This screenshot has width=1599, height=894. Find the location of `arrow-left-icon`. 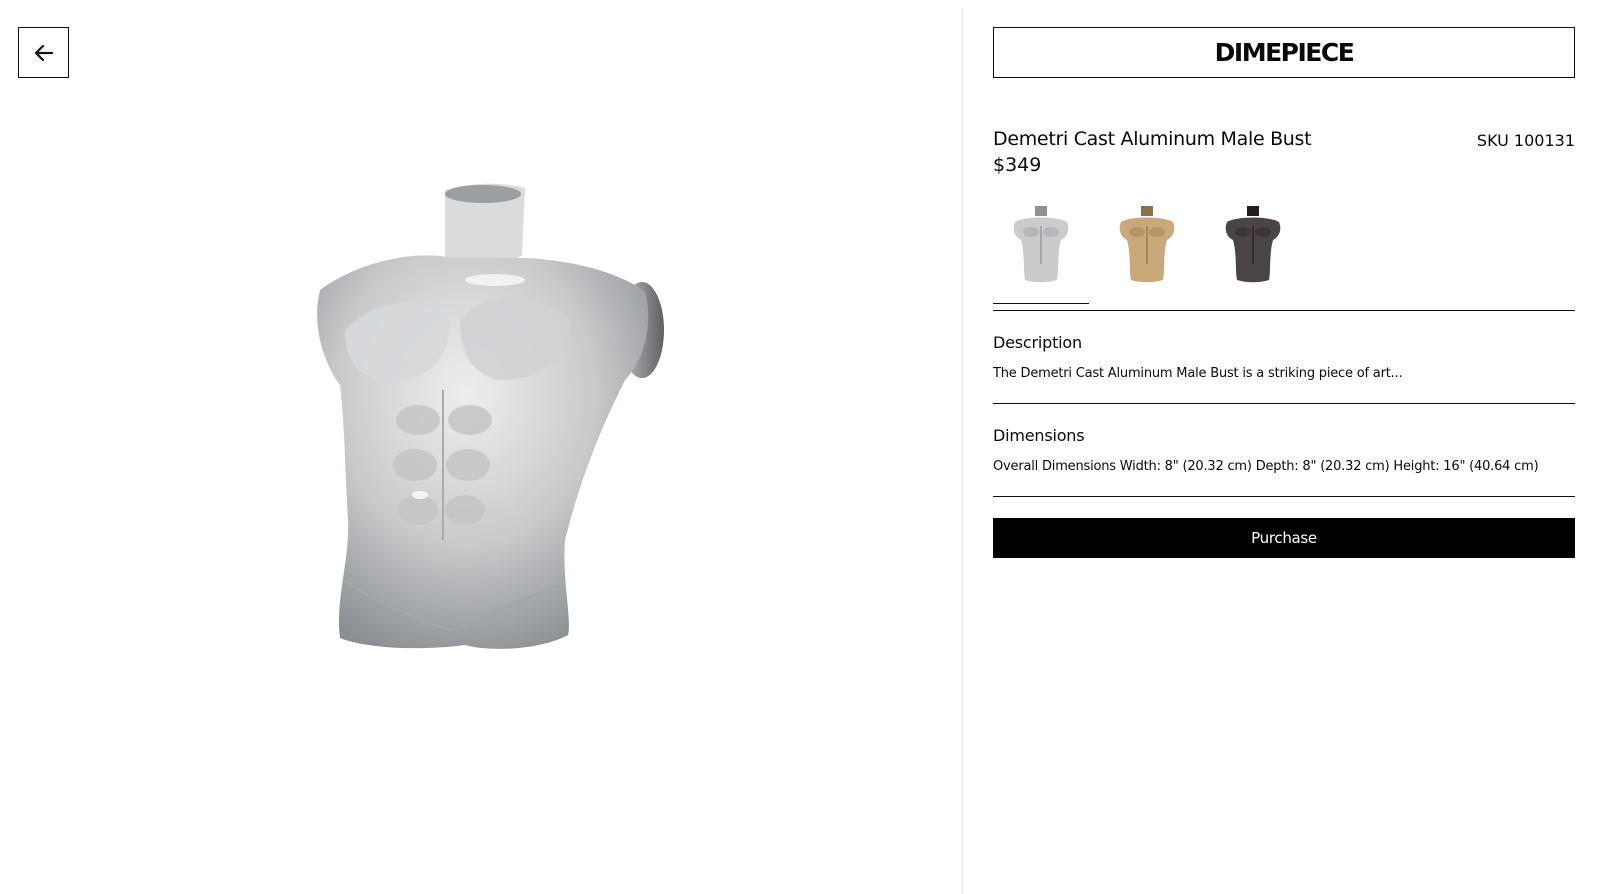

arrow-left-icon is located at coordinates (43, 52).